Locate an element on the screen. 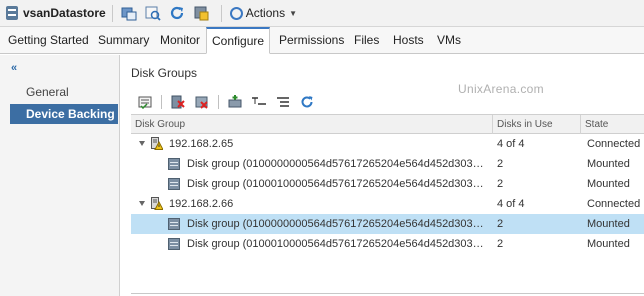 The width and height of the screenshot is (644, 296). remove-disk-icon is located at coordinates (201, 102).